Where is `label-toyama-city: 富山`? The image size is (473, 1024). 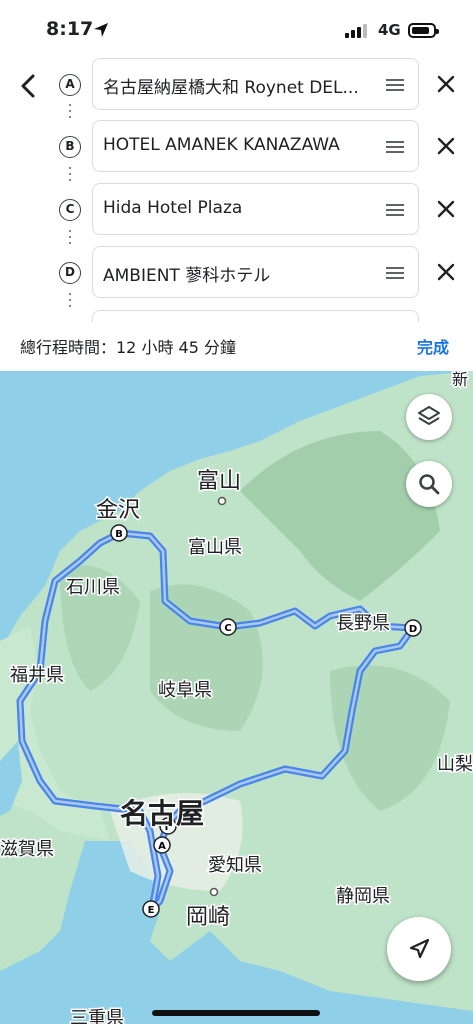
label-toyama-city: 富山 is located at coordinates (219, 481).